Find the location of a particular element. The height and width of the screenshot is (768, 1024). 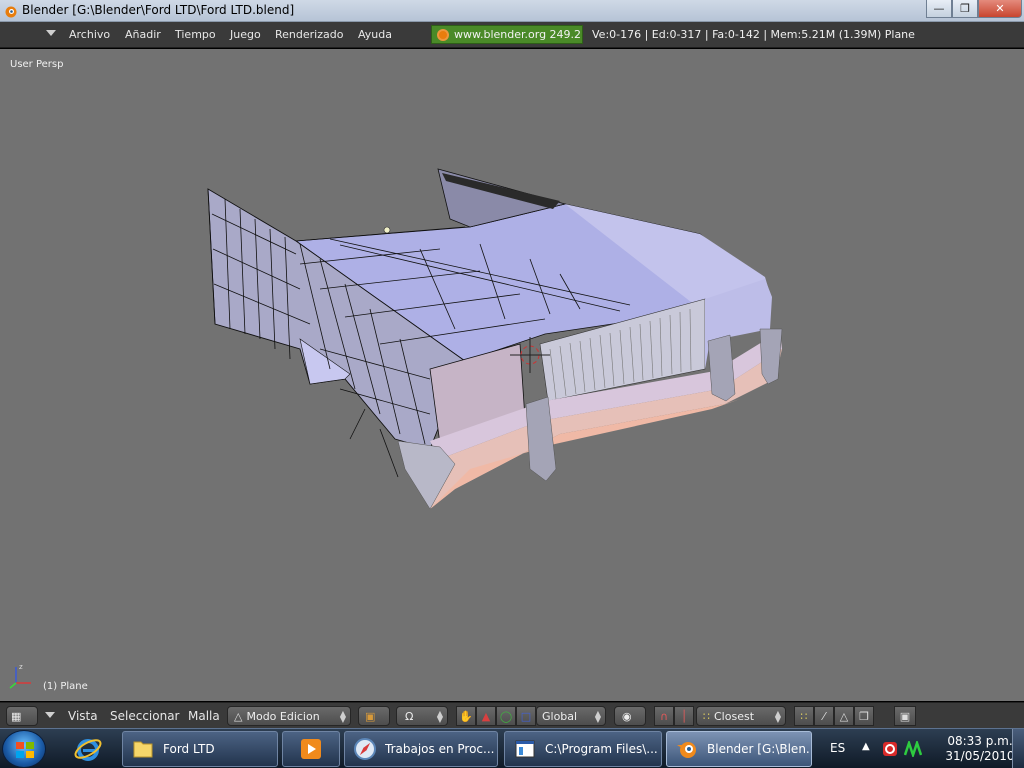

windows-flag-icon is located at coordinates (25, 750).